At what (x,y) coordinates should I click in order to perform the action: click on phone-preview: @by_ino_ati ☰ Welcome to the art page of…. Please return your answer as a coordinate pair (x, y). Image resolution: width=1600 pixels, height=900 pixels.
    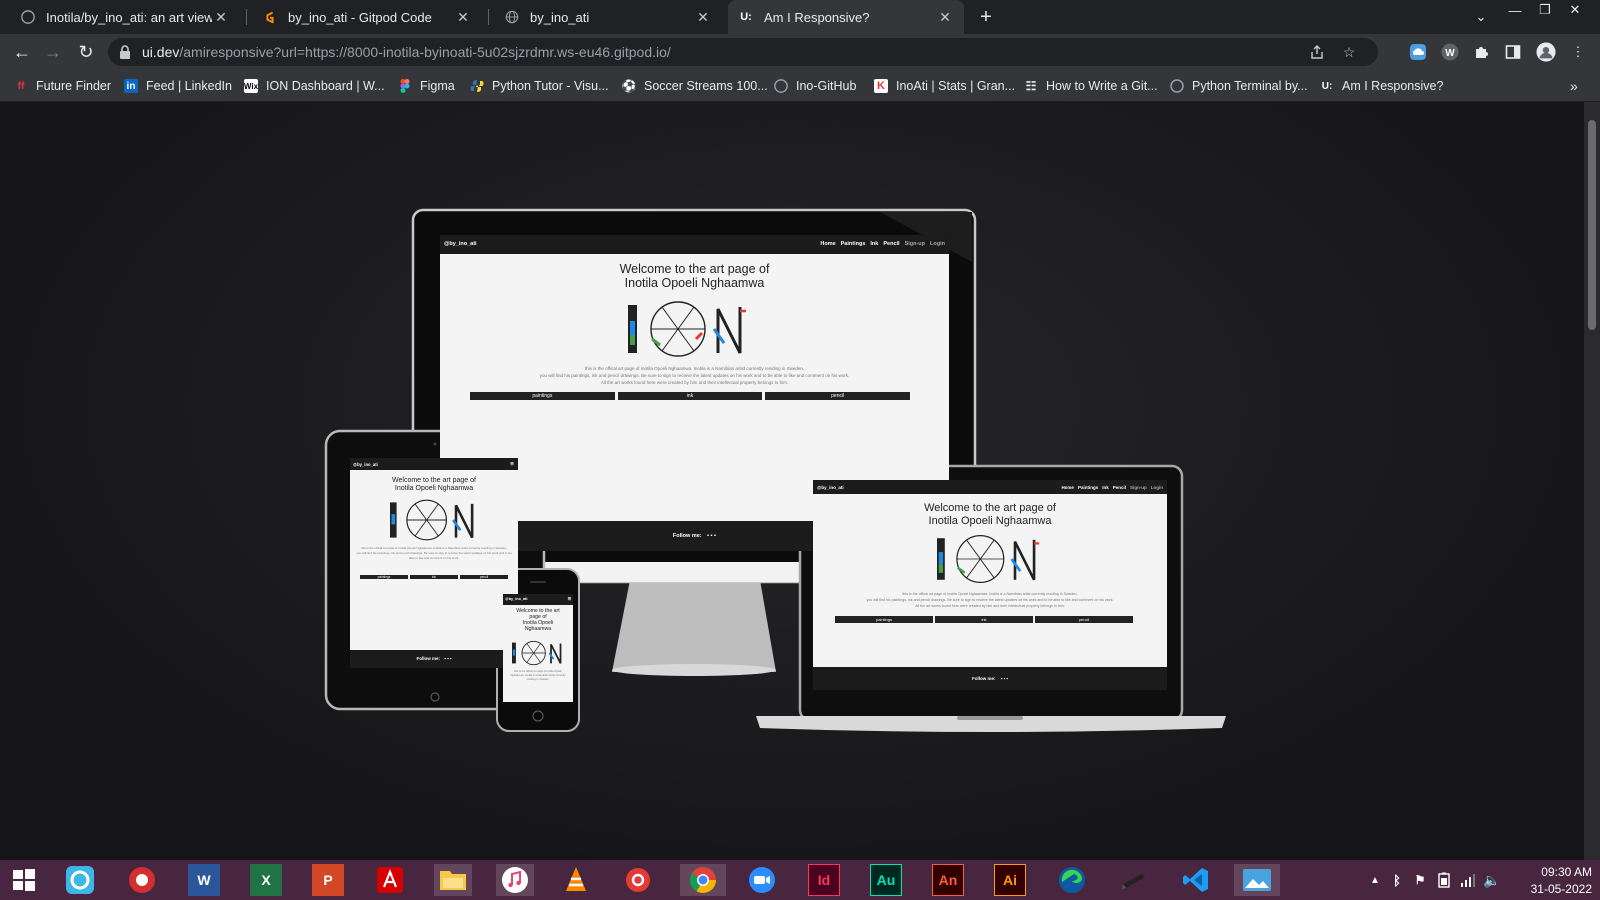
    Looking at the image, I should click on (538, 648).